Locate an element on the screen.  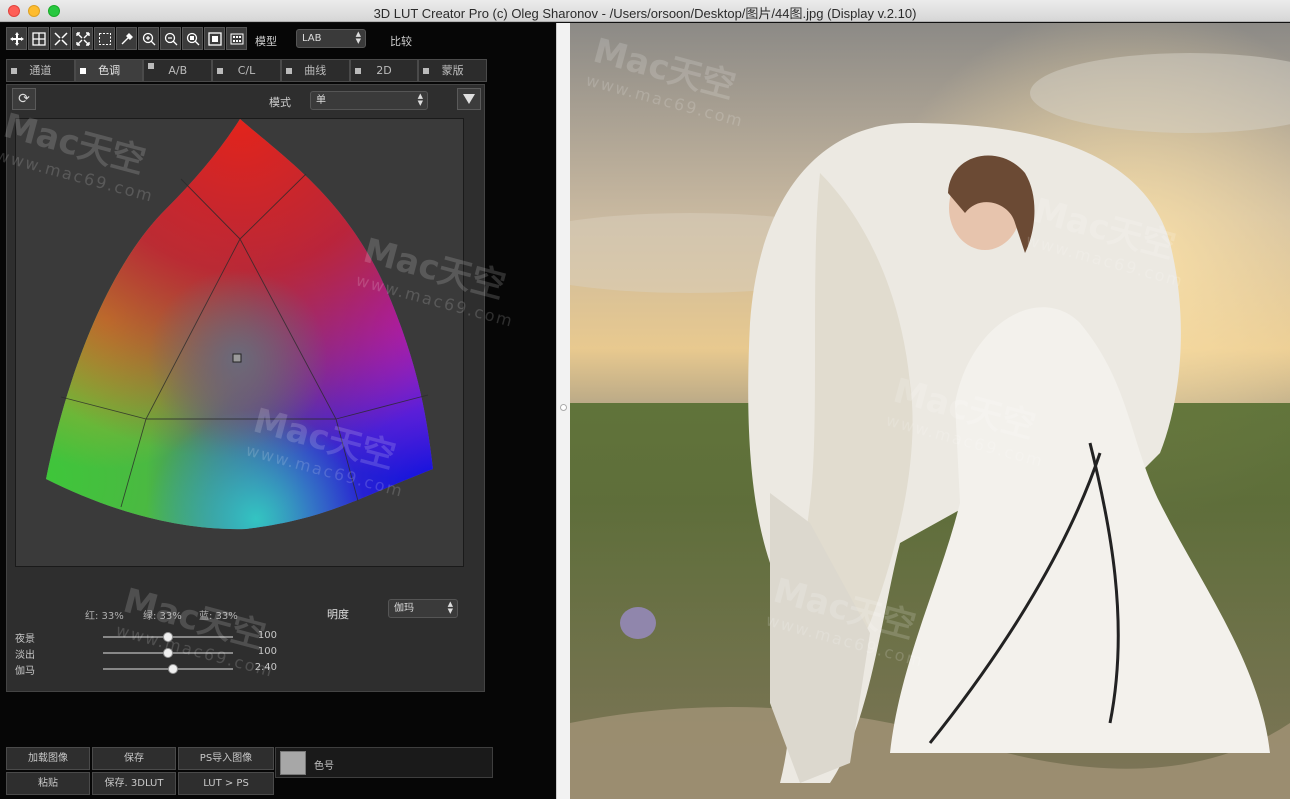
color-picker-handle is located at coordinates (237, 358).